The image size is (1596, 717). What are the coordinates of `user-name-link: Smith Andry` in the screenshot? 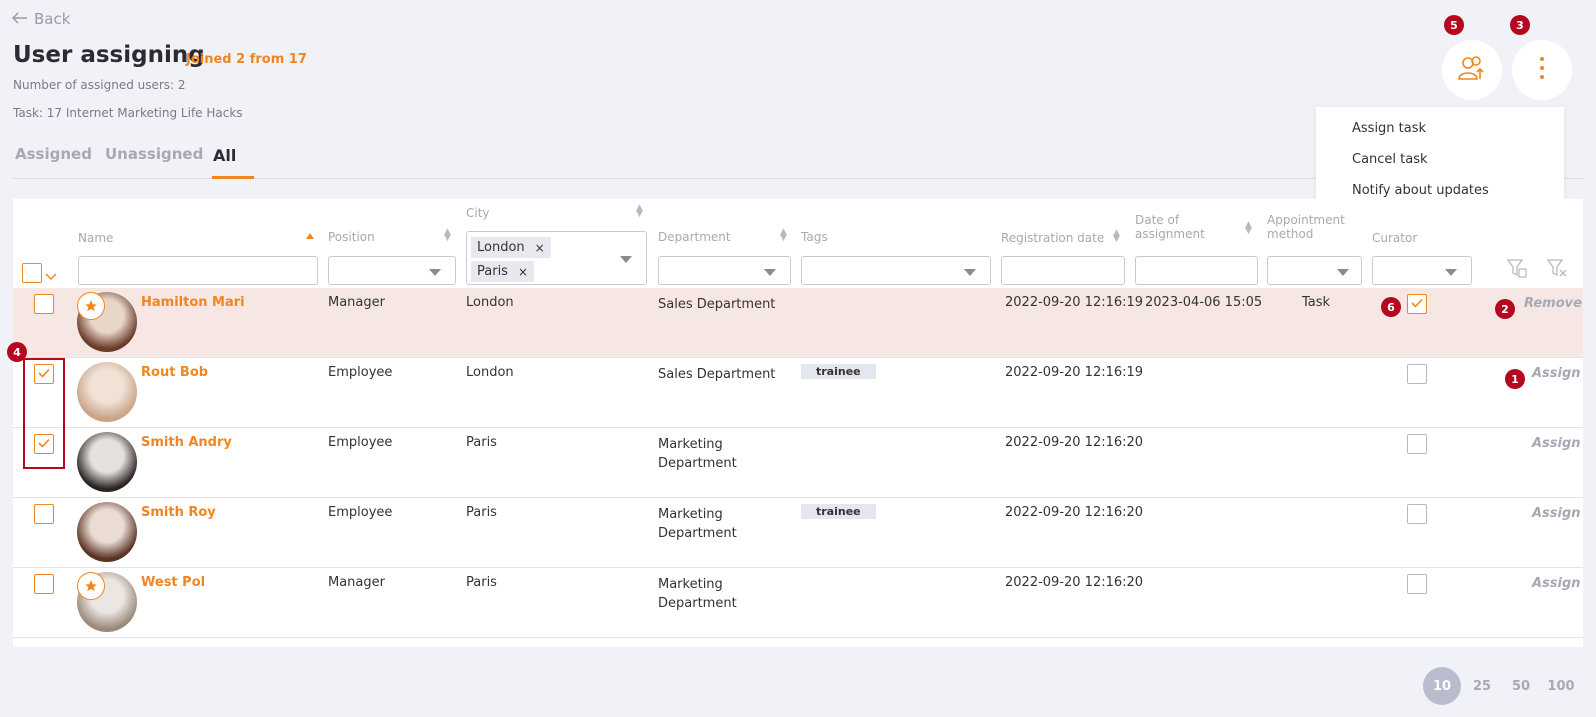 It's located at (186, 442).